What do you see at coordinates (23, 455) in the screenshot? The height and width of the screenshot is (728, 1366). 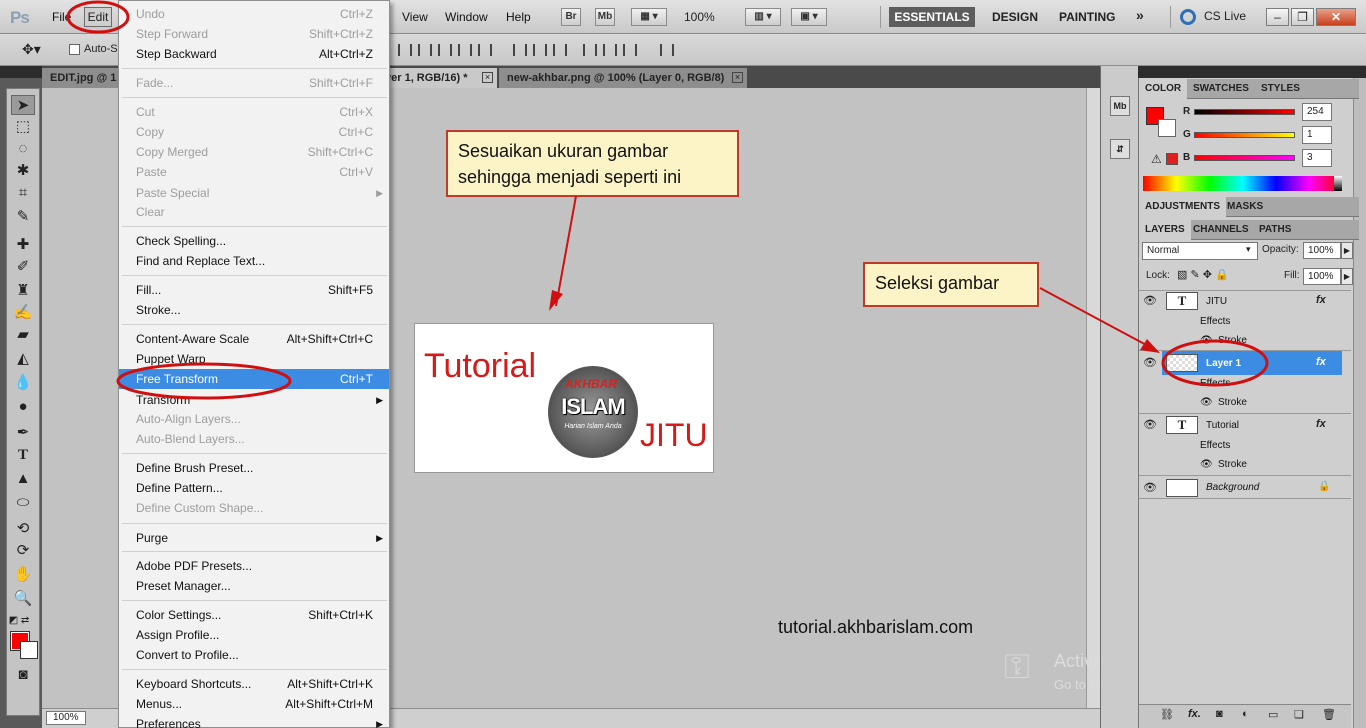 I see `type-tool-icon: T` at bounding box center [23, 455].